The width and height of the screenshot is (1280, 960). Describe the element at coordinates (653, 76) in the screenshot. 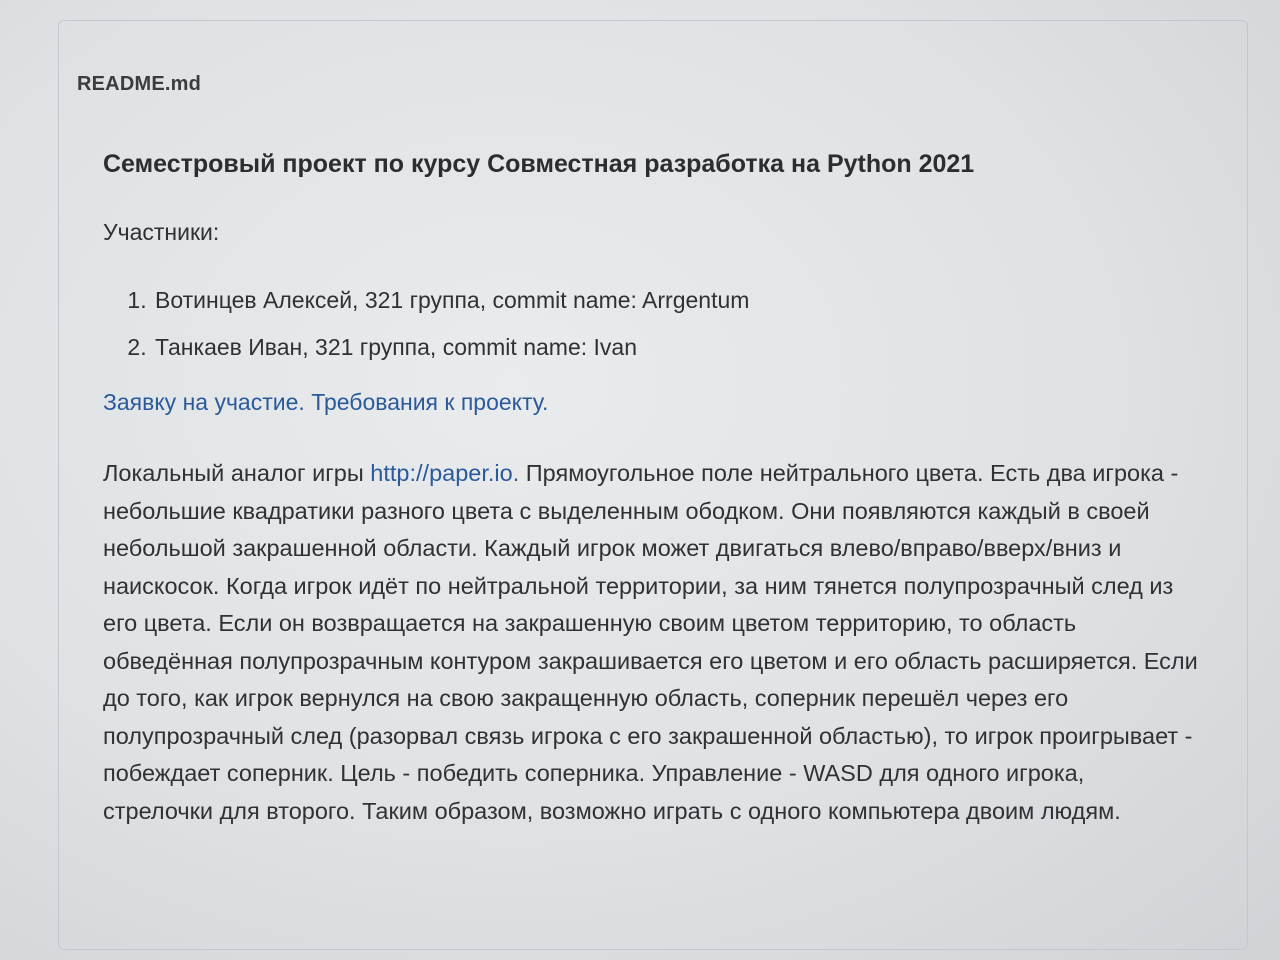

I see `readme-header: README.md` at that location.